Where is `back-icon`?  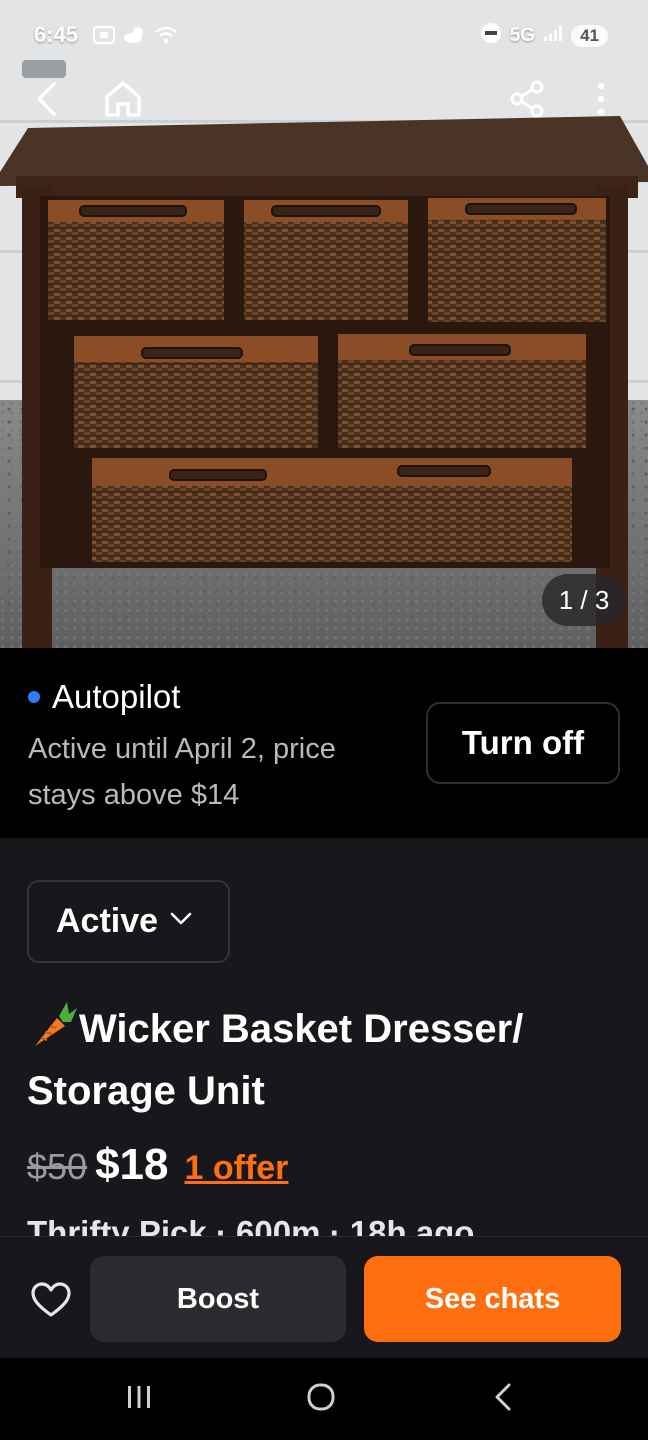 back-icon is located at coordinates (47, 101).